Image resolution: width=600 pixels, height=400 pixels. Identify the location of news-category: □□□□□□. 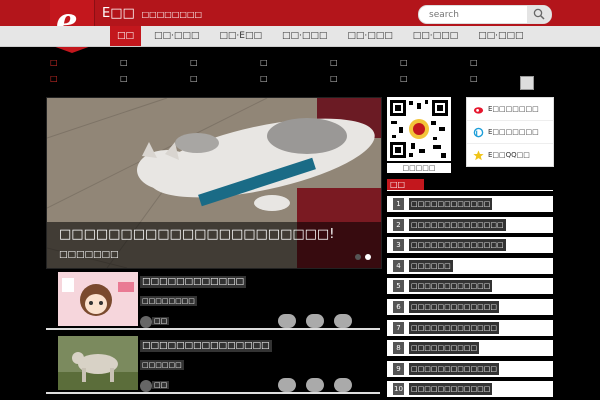
(162, 365).